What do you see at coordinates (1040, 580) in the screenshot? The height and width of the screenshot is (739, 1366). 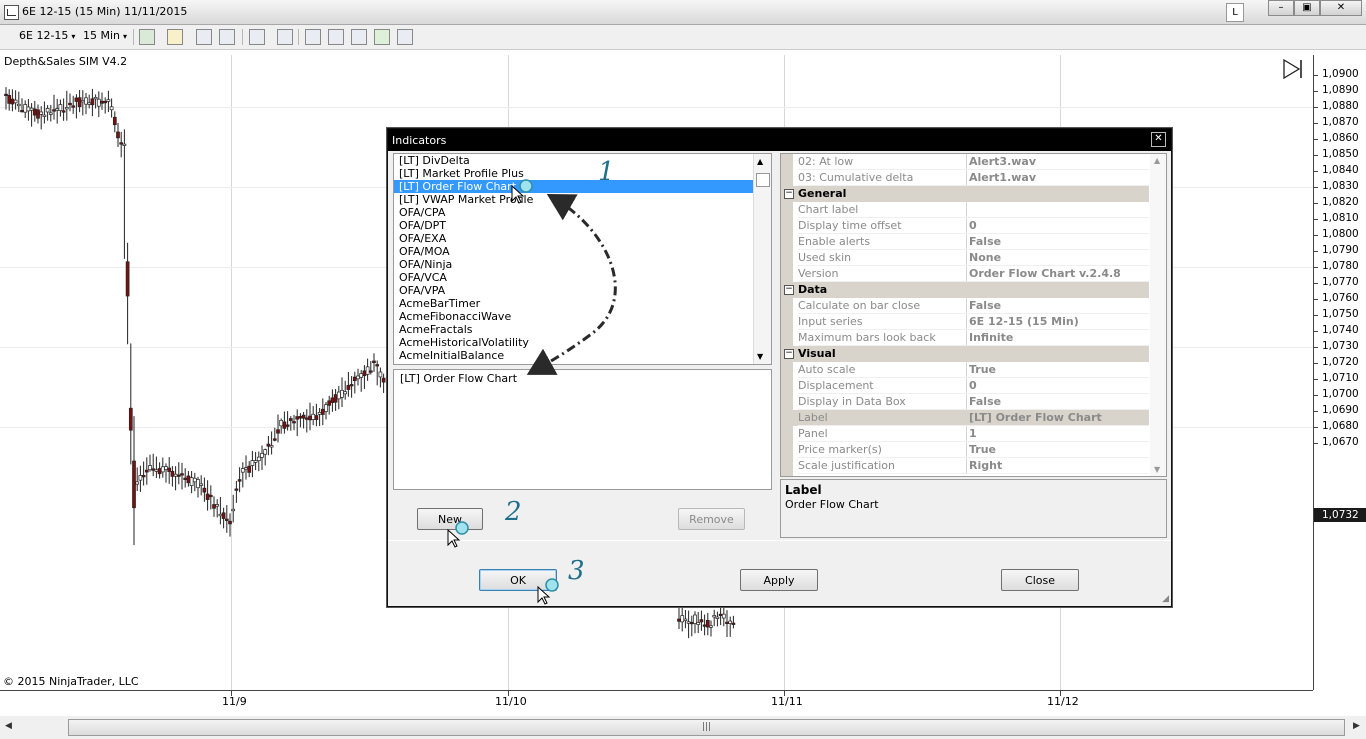 I see `close-button: Close` at bounding box center [1040, 580].